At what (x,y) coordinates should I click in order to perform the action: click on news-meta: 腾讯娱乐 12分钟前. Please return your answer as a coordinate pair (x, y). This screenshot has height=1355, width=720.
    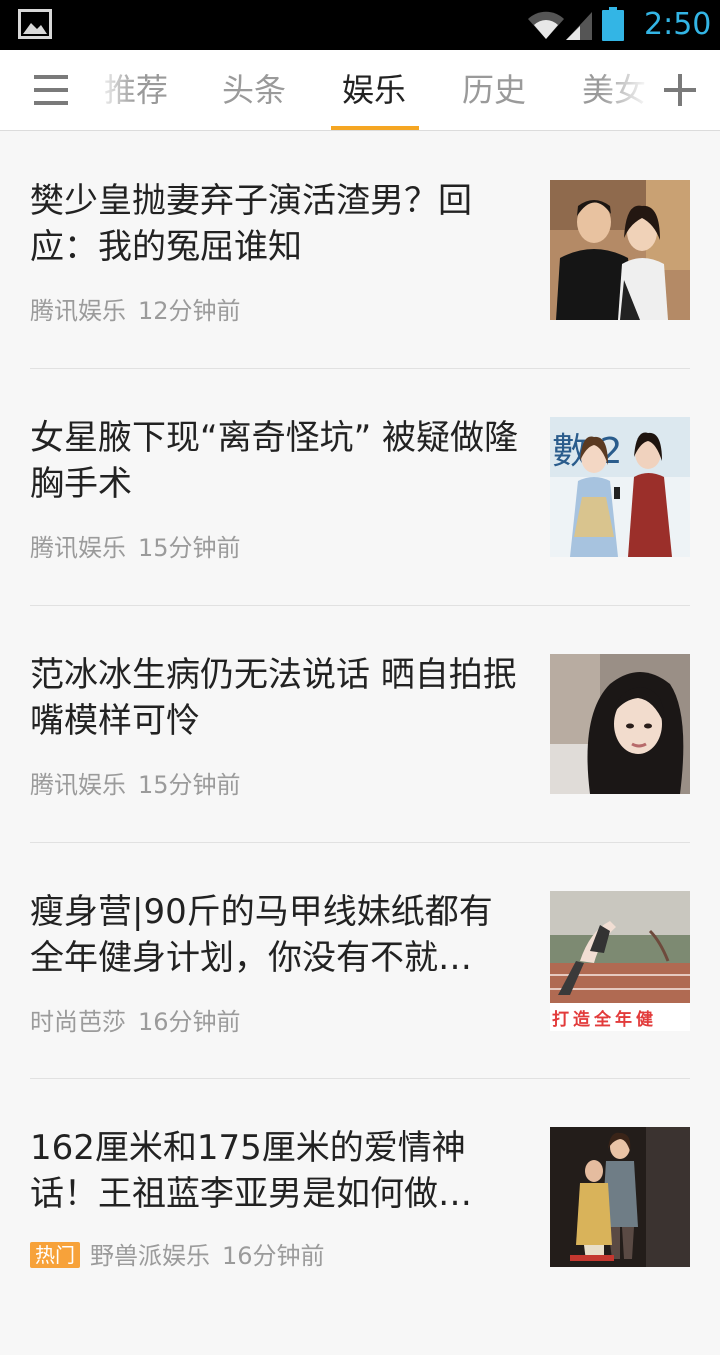
    Looking at the image, I should click on (135, 311).